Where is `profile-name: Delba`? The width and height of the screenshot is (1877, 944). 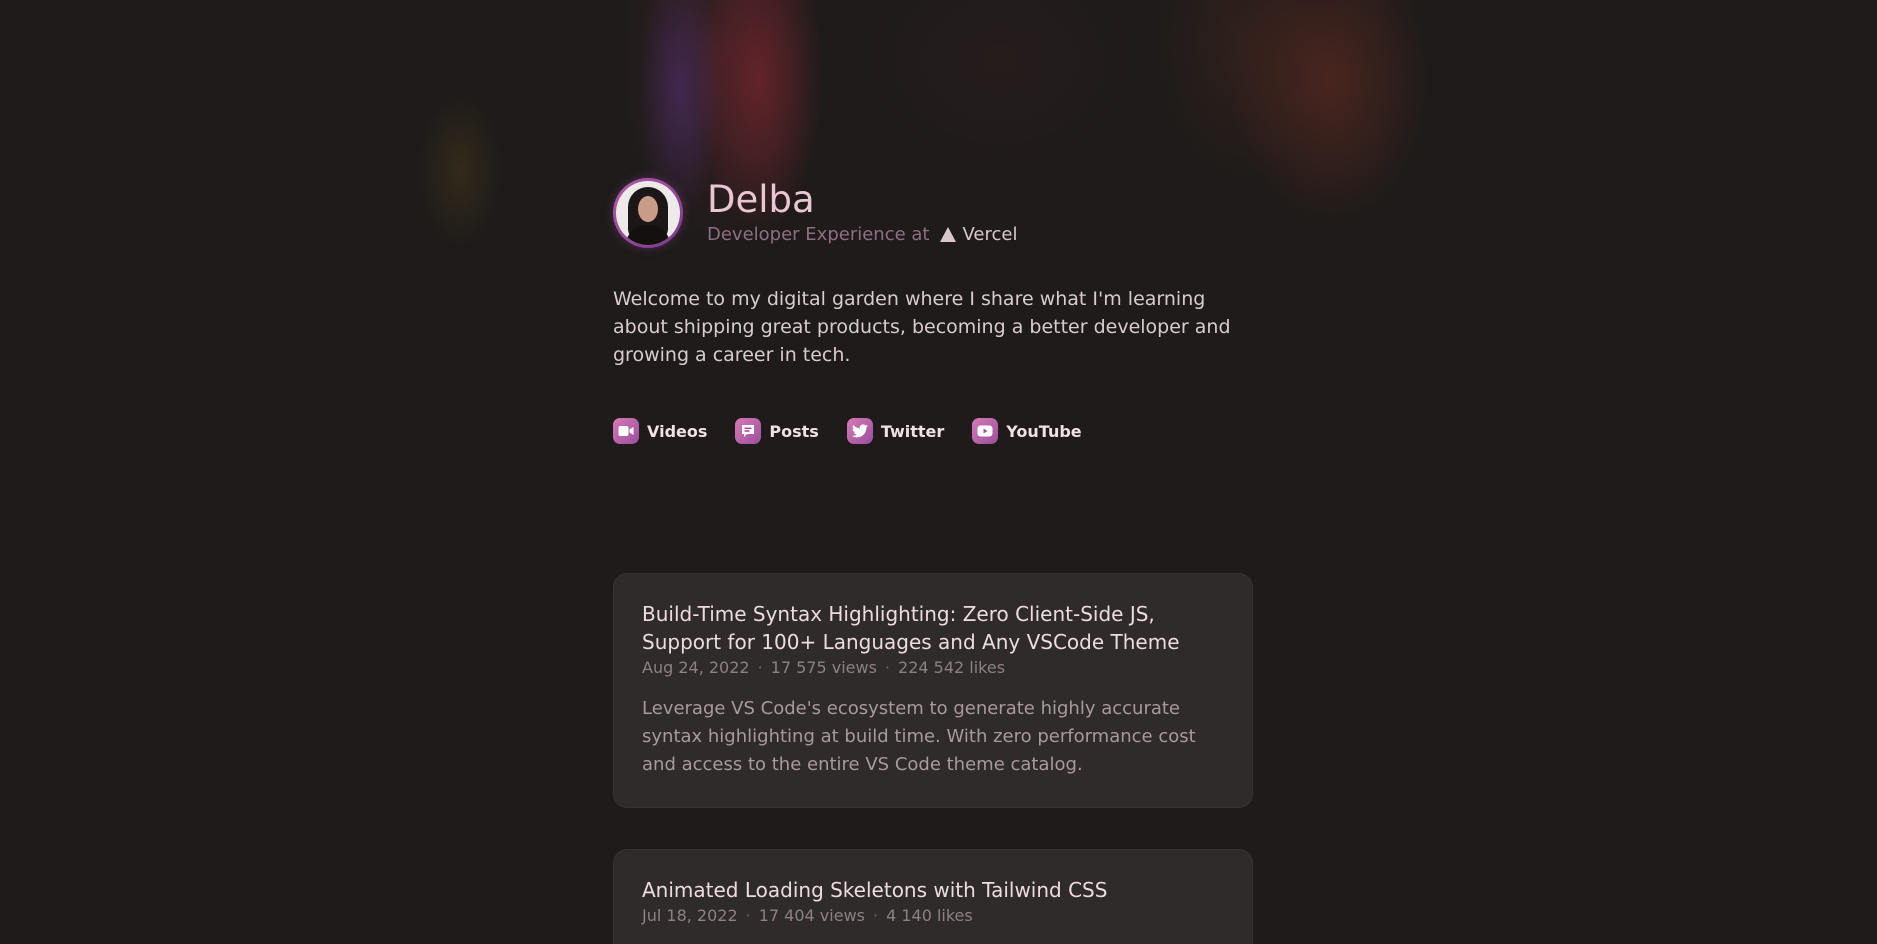
profile-name: Delba is located at coordinates (761, 200).